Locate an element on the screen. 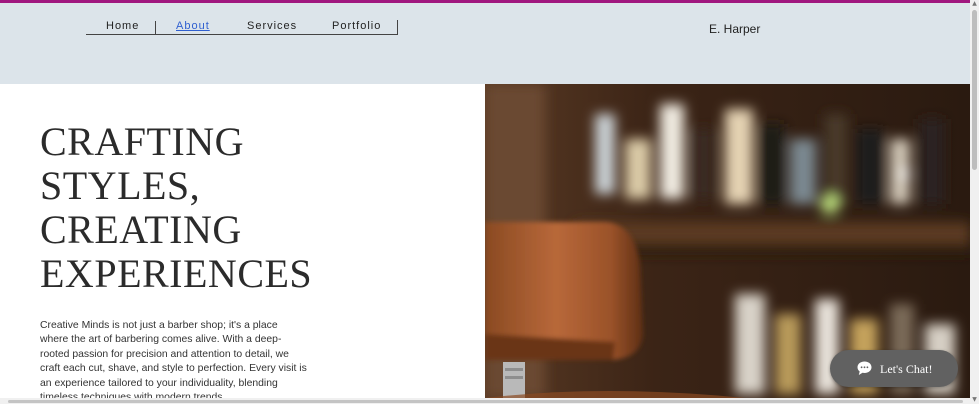 This screenshot has width=979, height=405. scroll-down-arrow-icon: ▼ is located at coordinates (974, 400).